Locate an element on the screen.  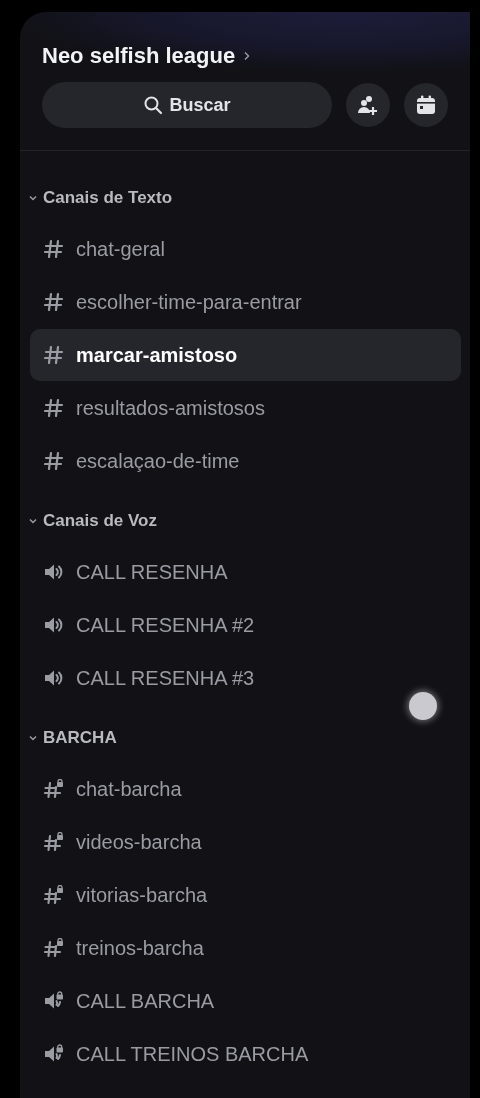
channel-item: treinos-barcha is located at coordinates (245, 948).